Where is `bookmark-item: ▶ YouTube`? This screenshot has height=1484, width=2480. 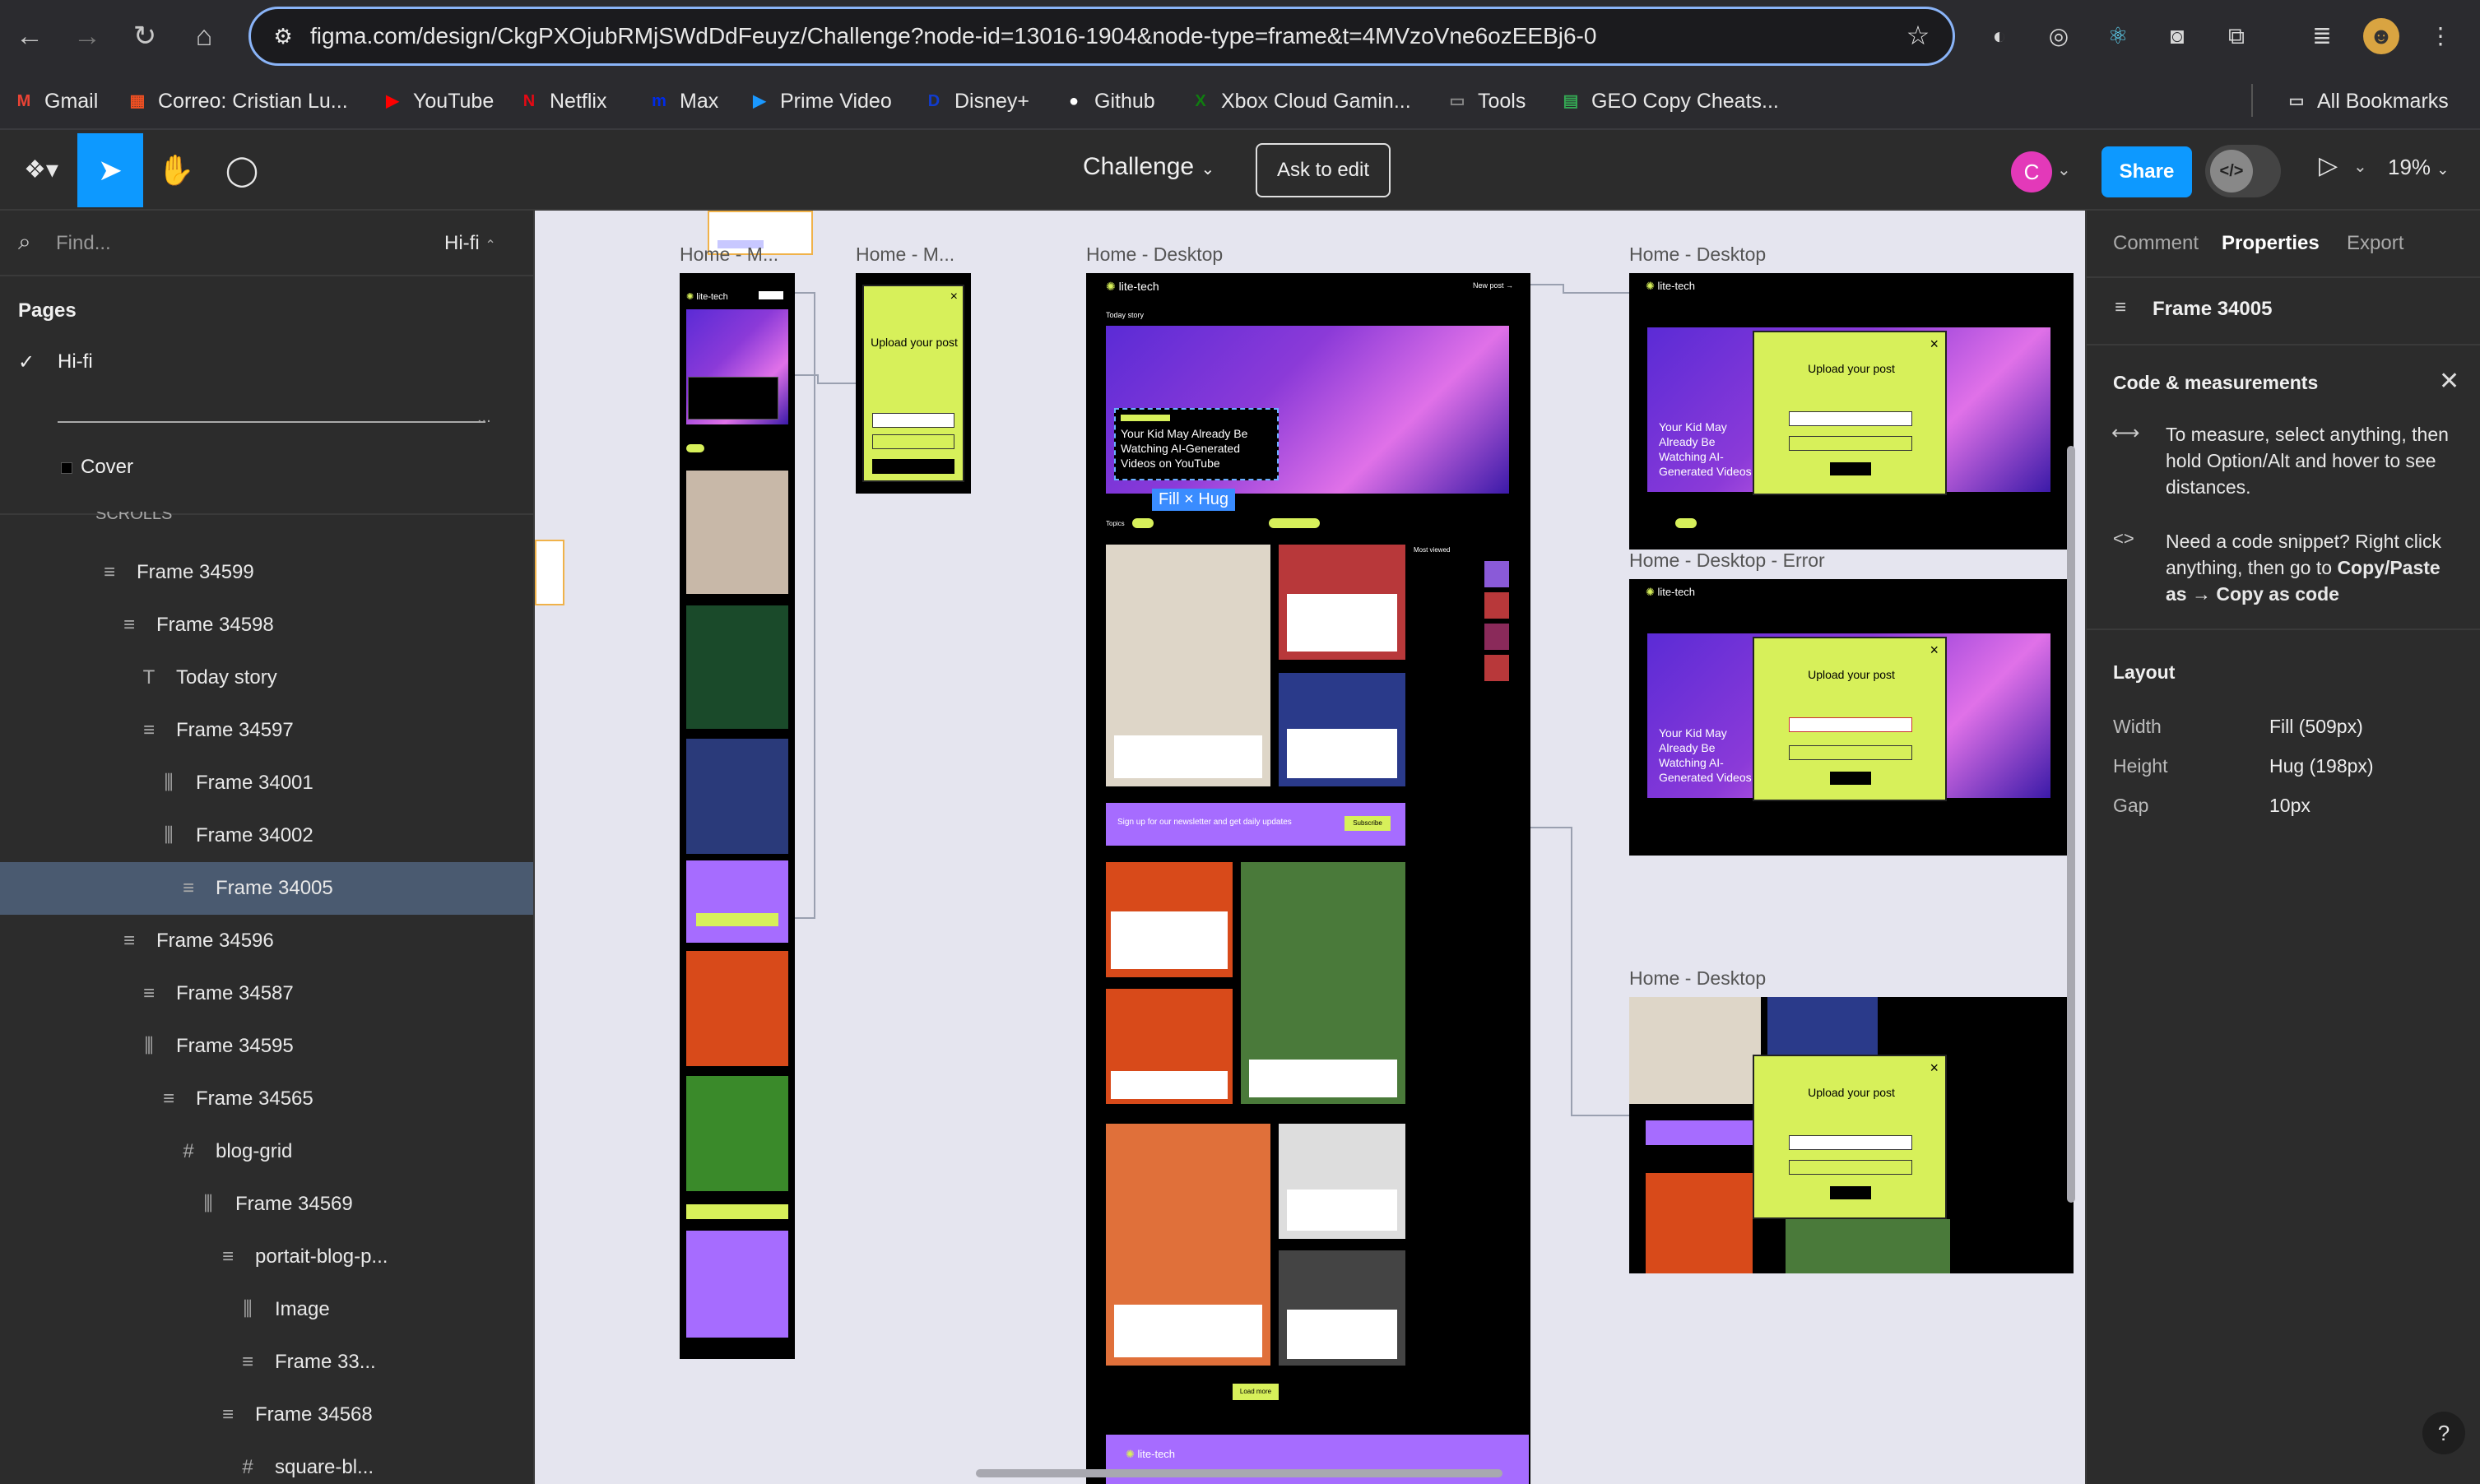
bookmark-item: ▶ YouTube is located at coordinates (437, 101).